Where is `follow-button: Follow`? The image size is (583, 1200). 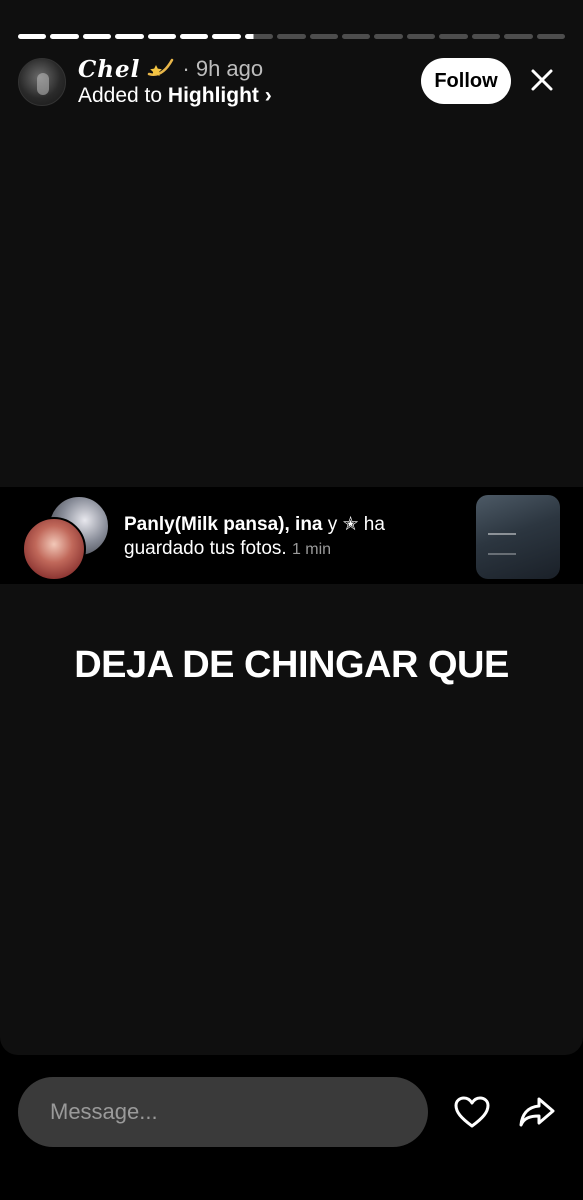
follow-button: Follow is located at coordinates (466, 81).